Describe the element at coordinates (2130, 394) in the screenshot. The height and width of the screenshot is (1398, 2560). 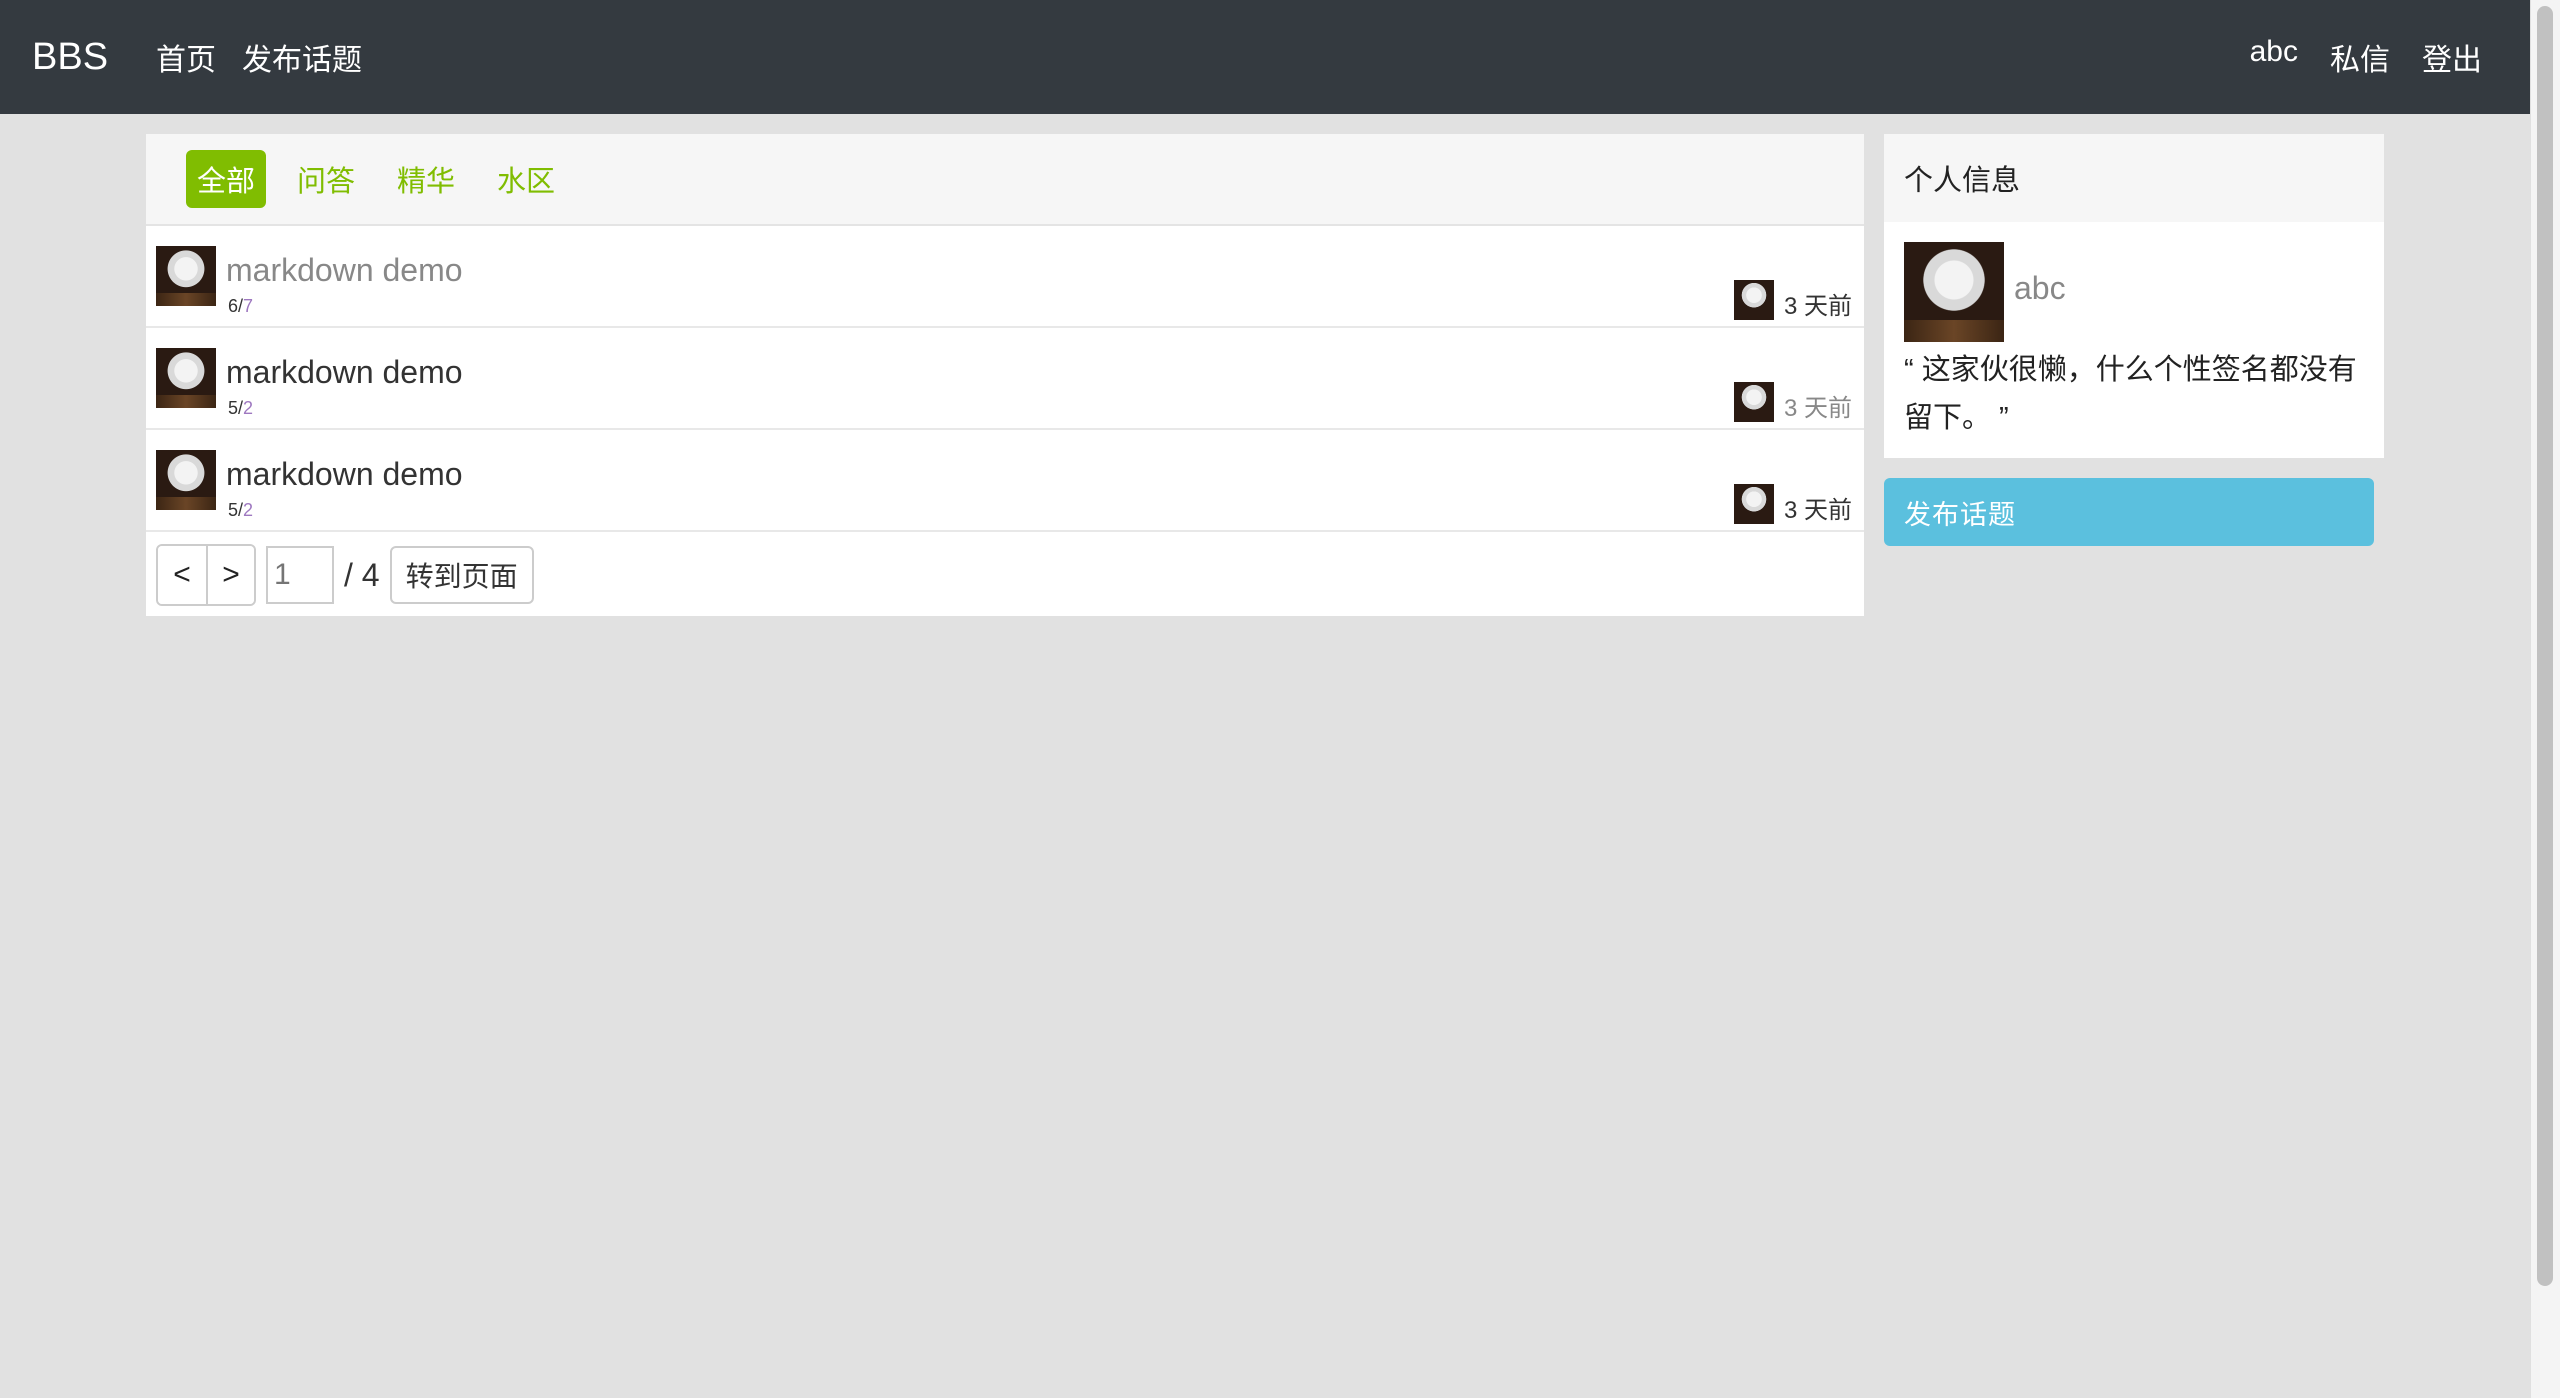
I see `profile-signature: “ 这家伙很懒，什么个性签名都没有留下。 ”` at that location.